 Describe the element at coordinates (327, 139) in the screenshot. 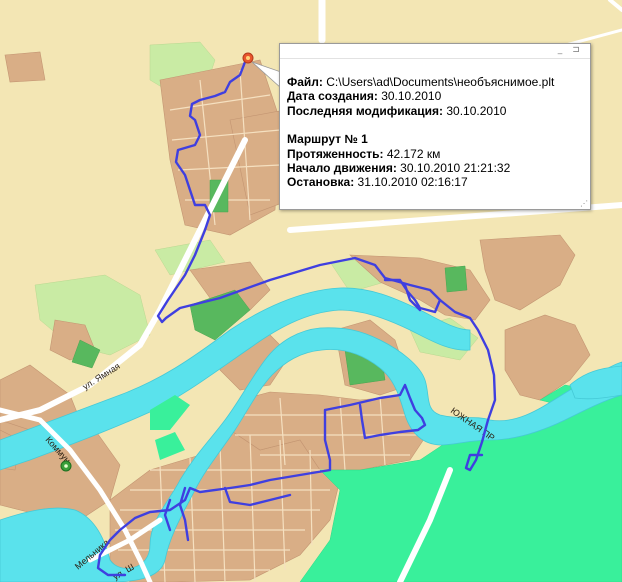

I see `route-label: Маршрут № 1` at that location.